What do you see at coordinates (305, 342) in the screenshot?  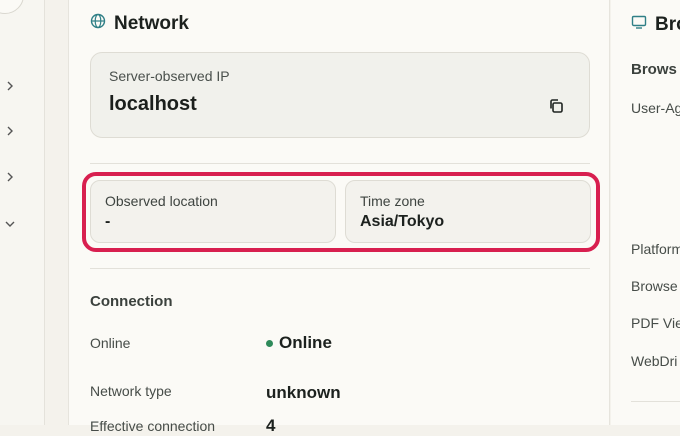 I see `online-value-text: Online` at bounding box center [305, 342].